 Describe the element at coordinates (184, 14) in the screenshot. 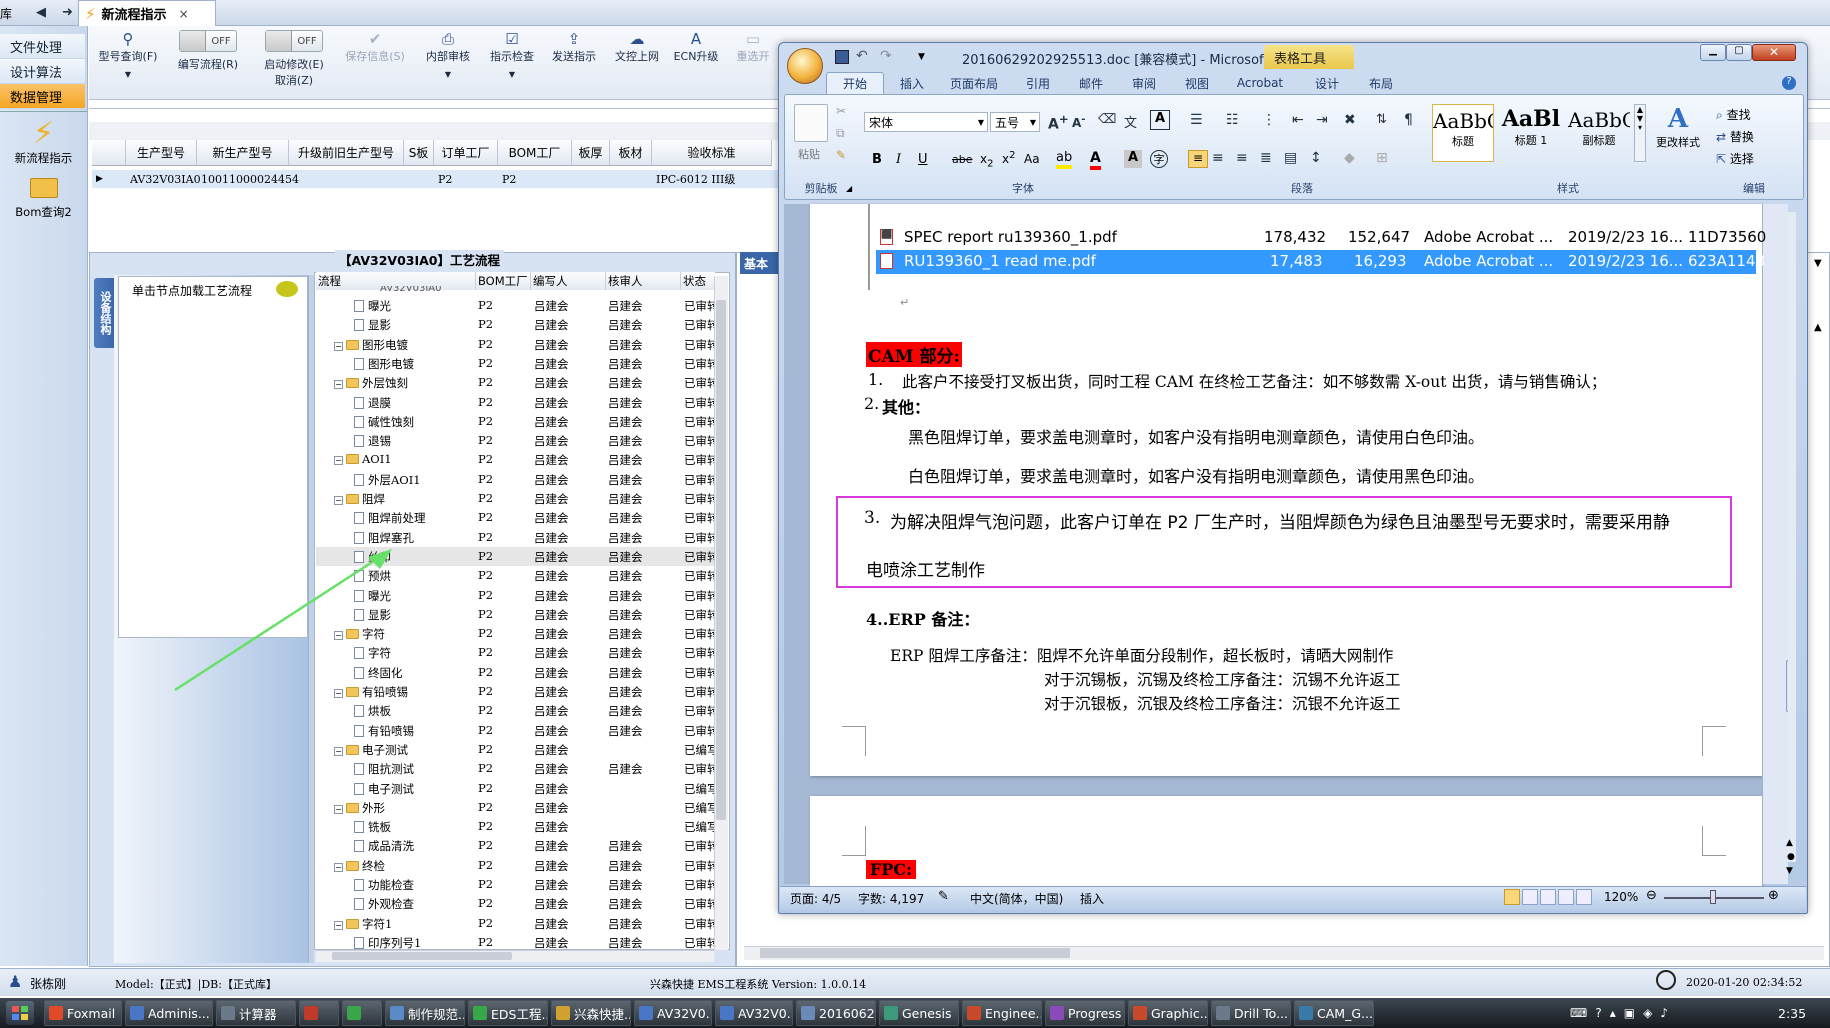

I see `close-icon: ×` at that location.